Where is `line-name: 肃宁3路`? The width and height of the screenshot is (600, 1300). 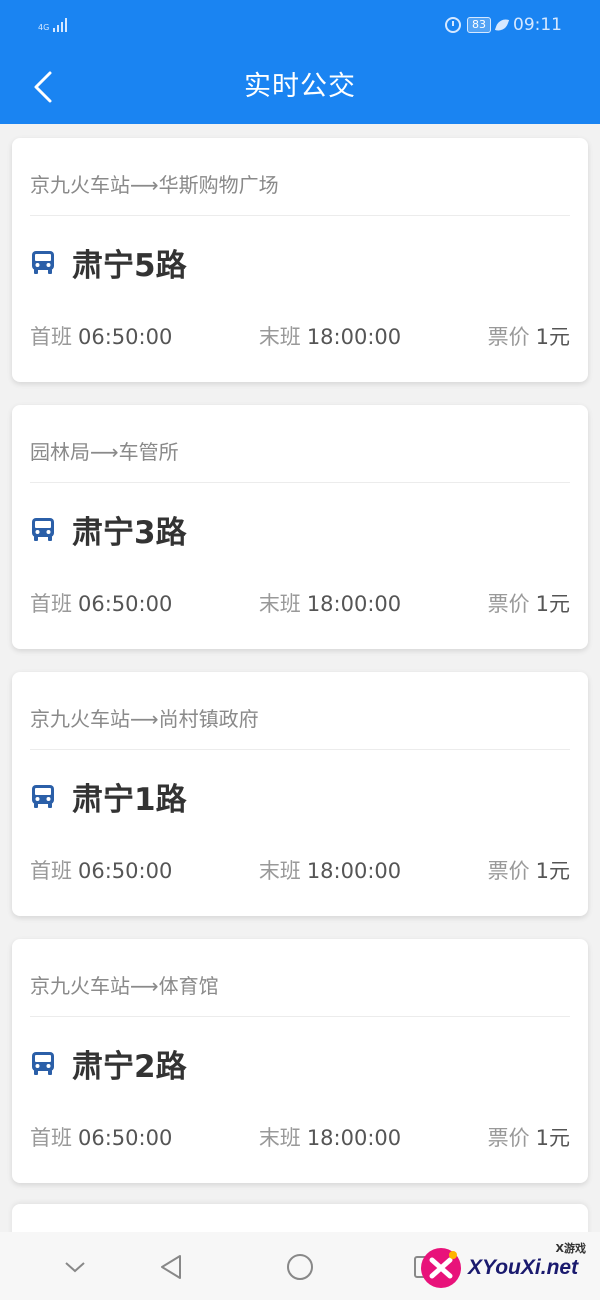 line-name: 肃宁3路 is located at coordinates (129, 532).